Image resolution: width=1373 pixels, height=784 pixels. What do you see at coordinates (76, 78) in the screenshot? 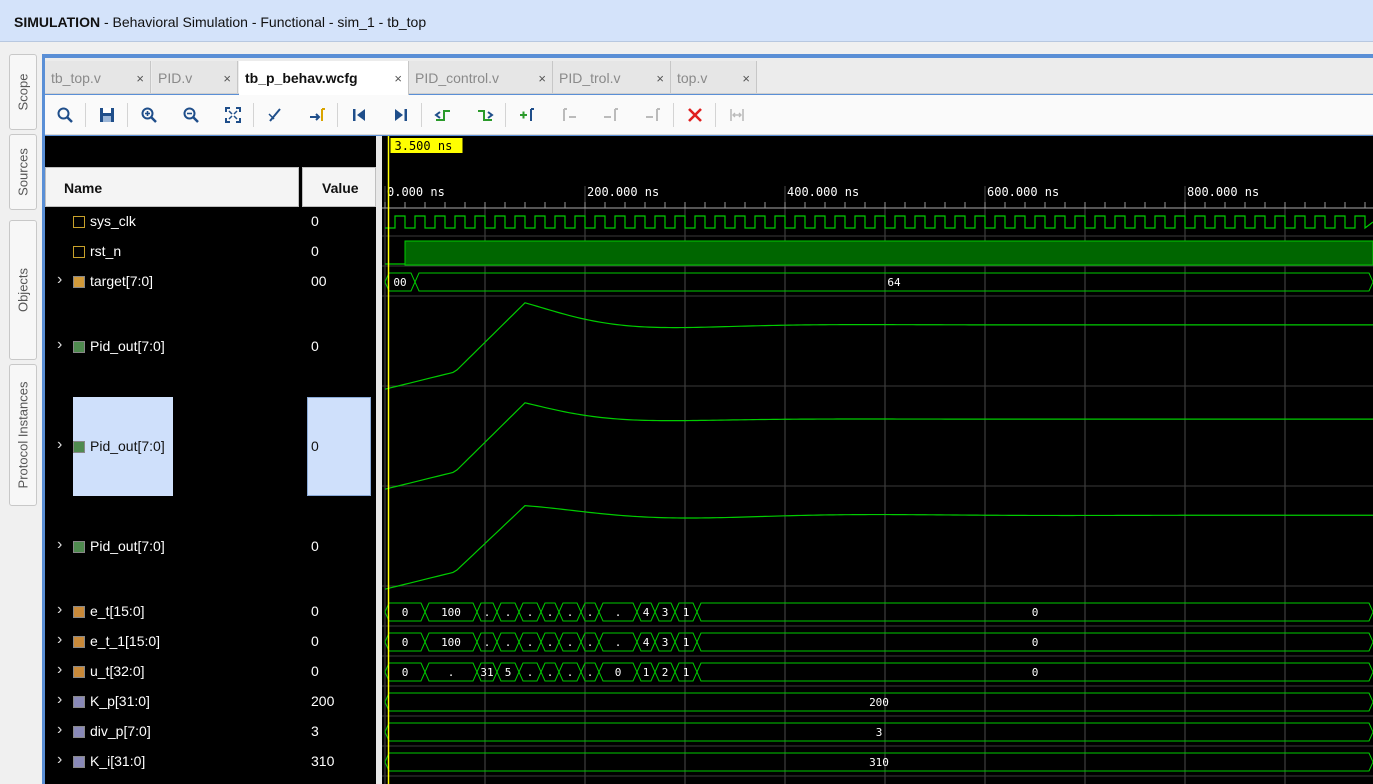
I see `tab-label: tb_top.v` at bounding box center [76, 78].